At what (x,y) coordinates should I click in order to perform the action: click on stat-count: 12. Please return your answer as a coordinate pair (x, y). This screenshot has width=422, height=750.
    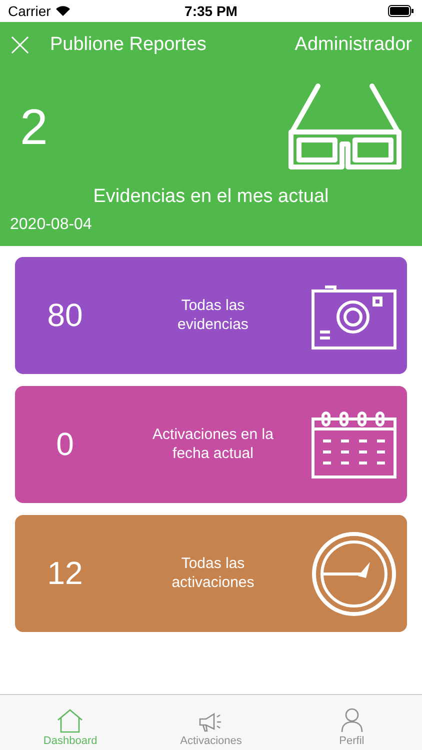
    Looking at the image, I should click on (65, 573).